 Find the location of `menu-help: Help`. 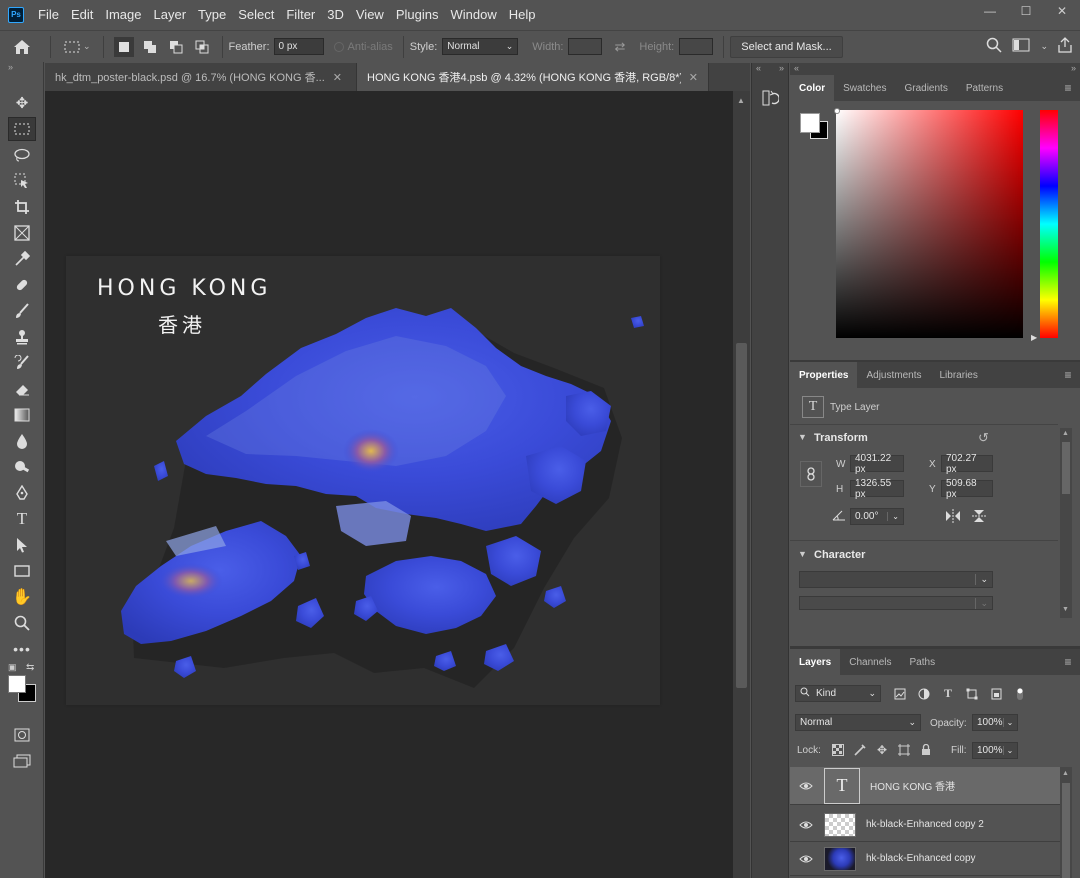

menu-help: Help is located at coordinates (522, 14).